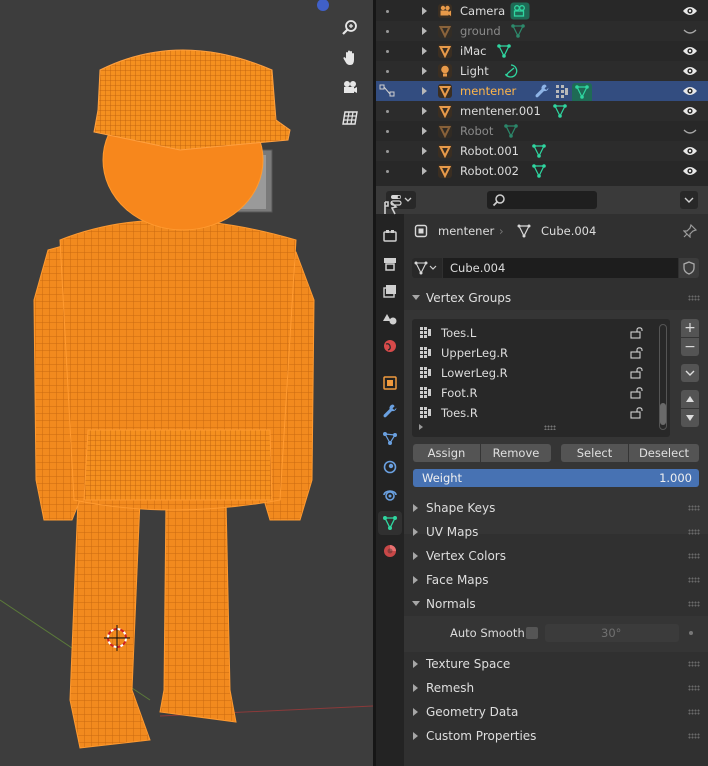 Image resolution: width=708 pixels, height=766 pixels. I want to click on geometry-data-panel-header: Geometry Data, so click(556, 712).